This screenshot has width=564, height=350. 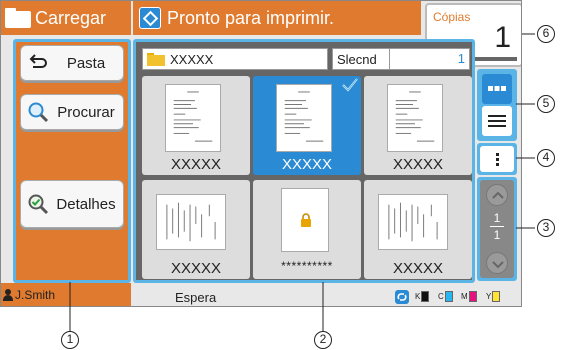 What do you see at coordinates (502, 37) in the screenshot?
I see `copies-value: 1` at bounding box center [502, 37].